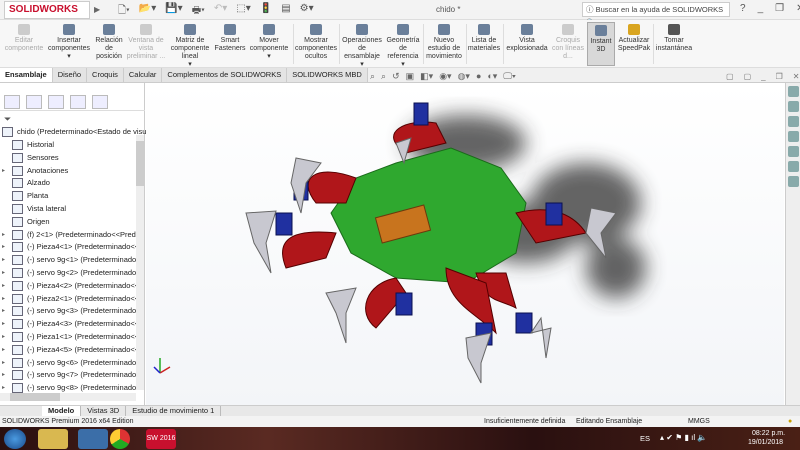 The image size is (800, 450). I want to click on tree-item: ▸ (-) servo 9g<7> (Predeterminado<, so click(71, 375).